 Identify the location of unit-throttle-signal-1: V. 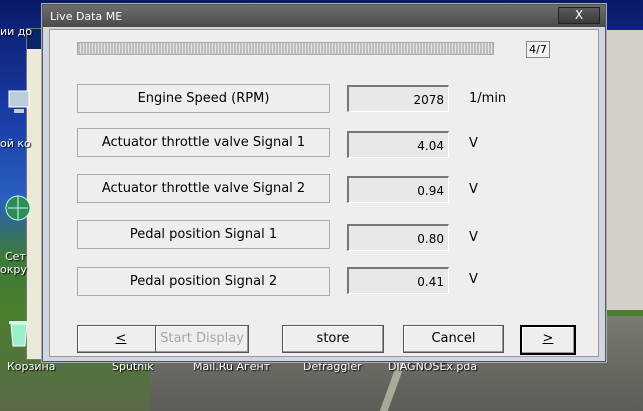
(473, 143).